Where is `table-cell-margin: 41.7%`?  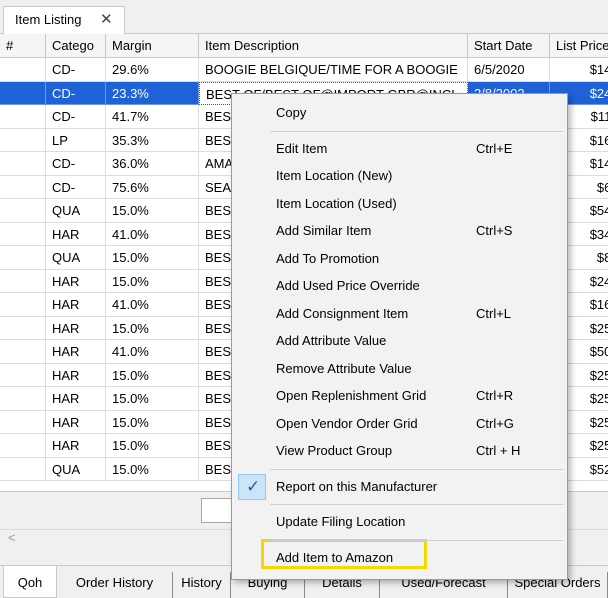 table-cell-margin: 41.7% is located at coordinates (152, 117).